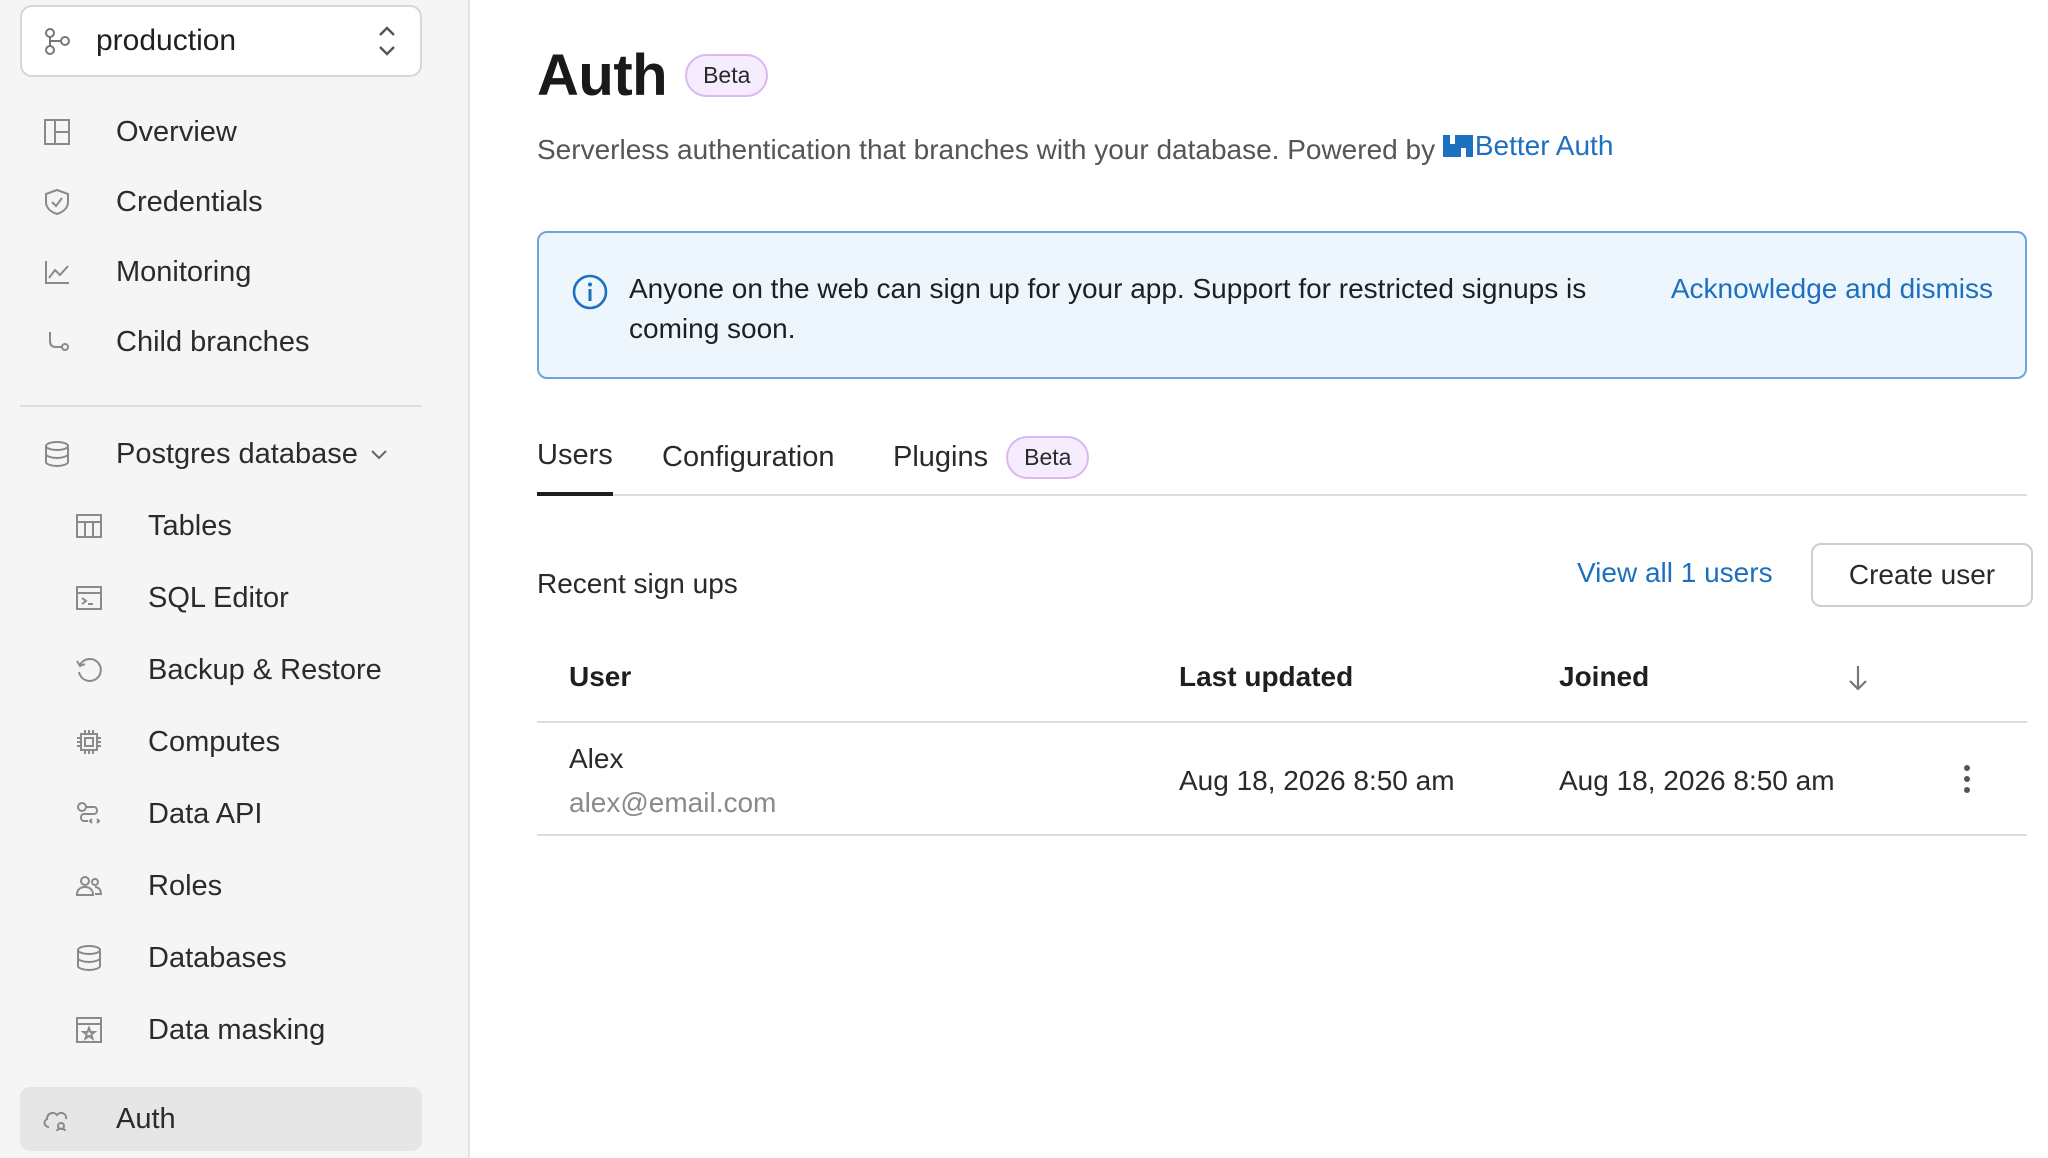  Describe the element at coordinates (673, 802) in the screenshot. I see `user-email: alex@email.com` at that location.